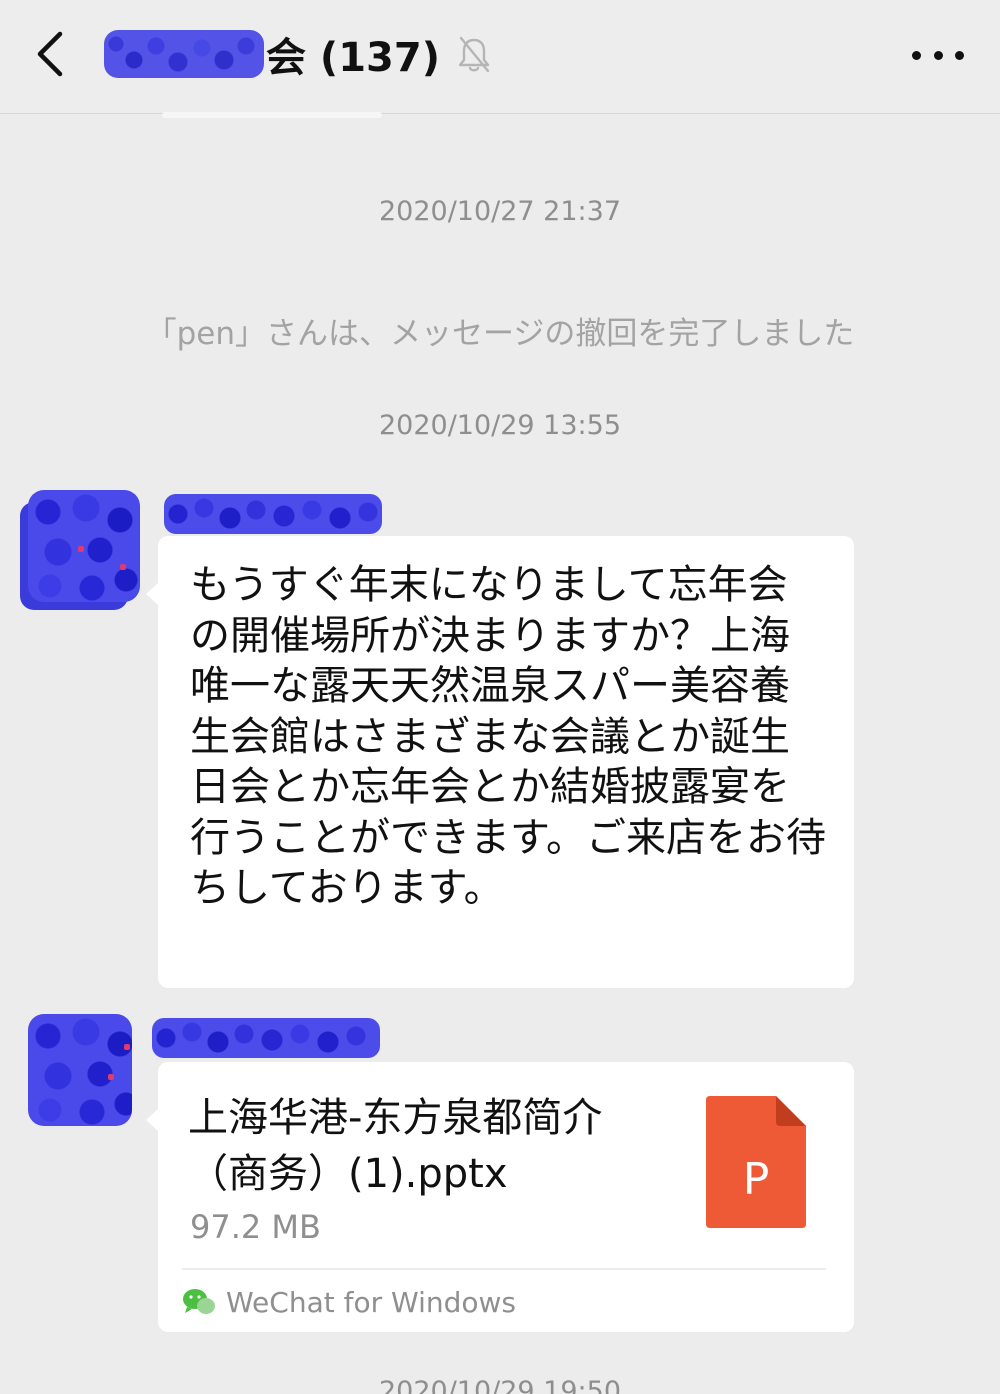 This screenshot has height=1394, width=1000. Describe the element at coordinates (499, 1385) in the screenshot. I see `timestamp-partial: 2020/10/29 19:50` at that location.